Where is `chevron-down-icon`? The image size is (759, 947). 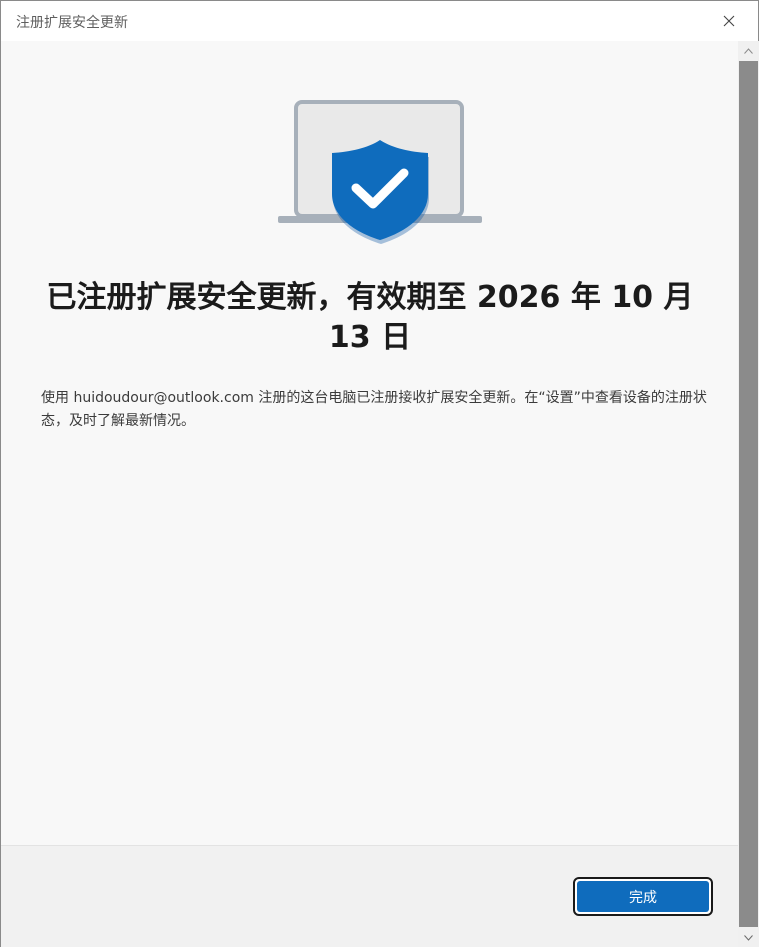 chevron-down-icon is located at coordinates (748, 937).